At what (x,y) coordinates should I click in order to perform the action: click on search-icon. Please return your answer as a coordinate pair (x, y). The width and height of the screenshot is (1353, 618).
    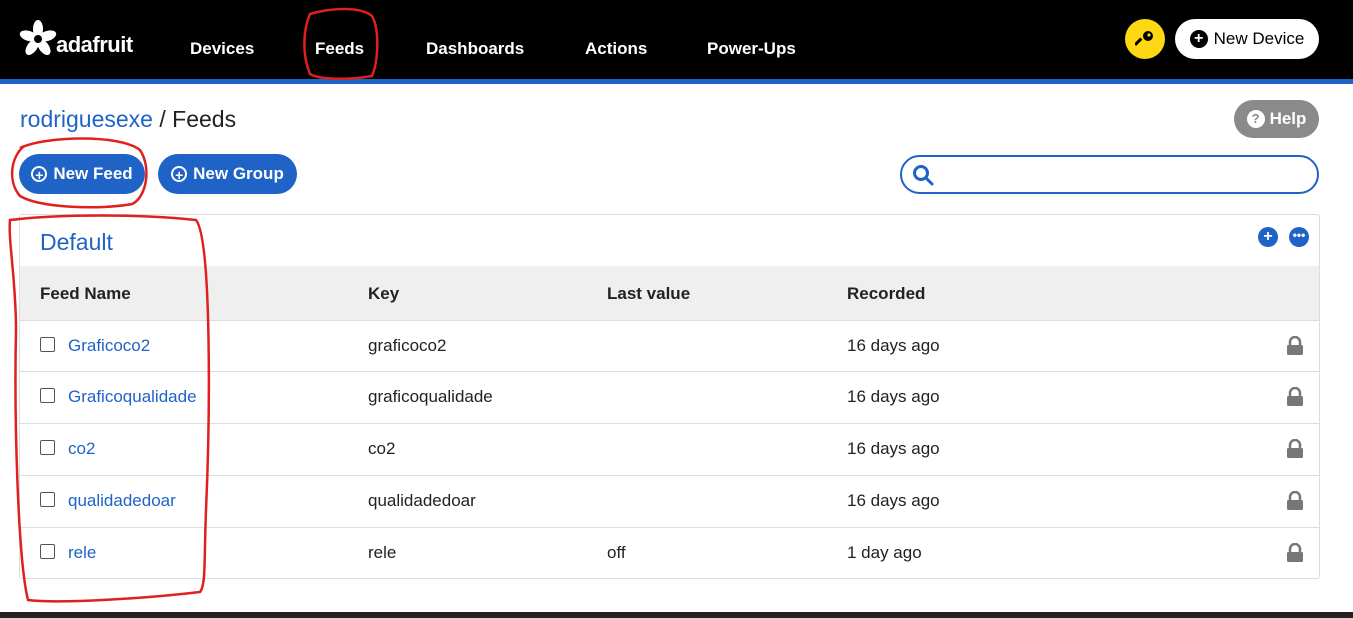
    Looking at the image, I should click on (923, 175).